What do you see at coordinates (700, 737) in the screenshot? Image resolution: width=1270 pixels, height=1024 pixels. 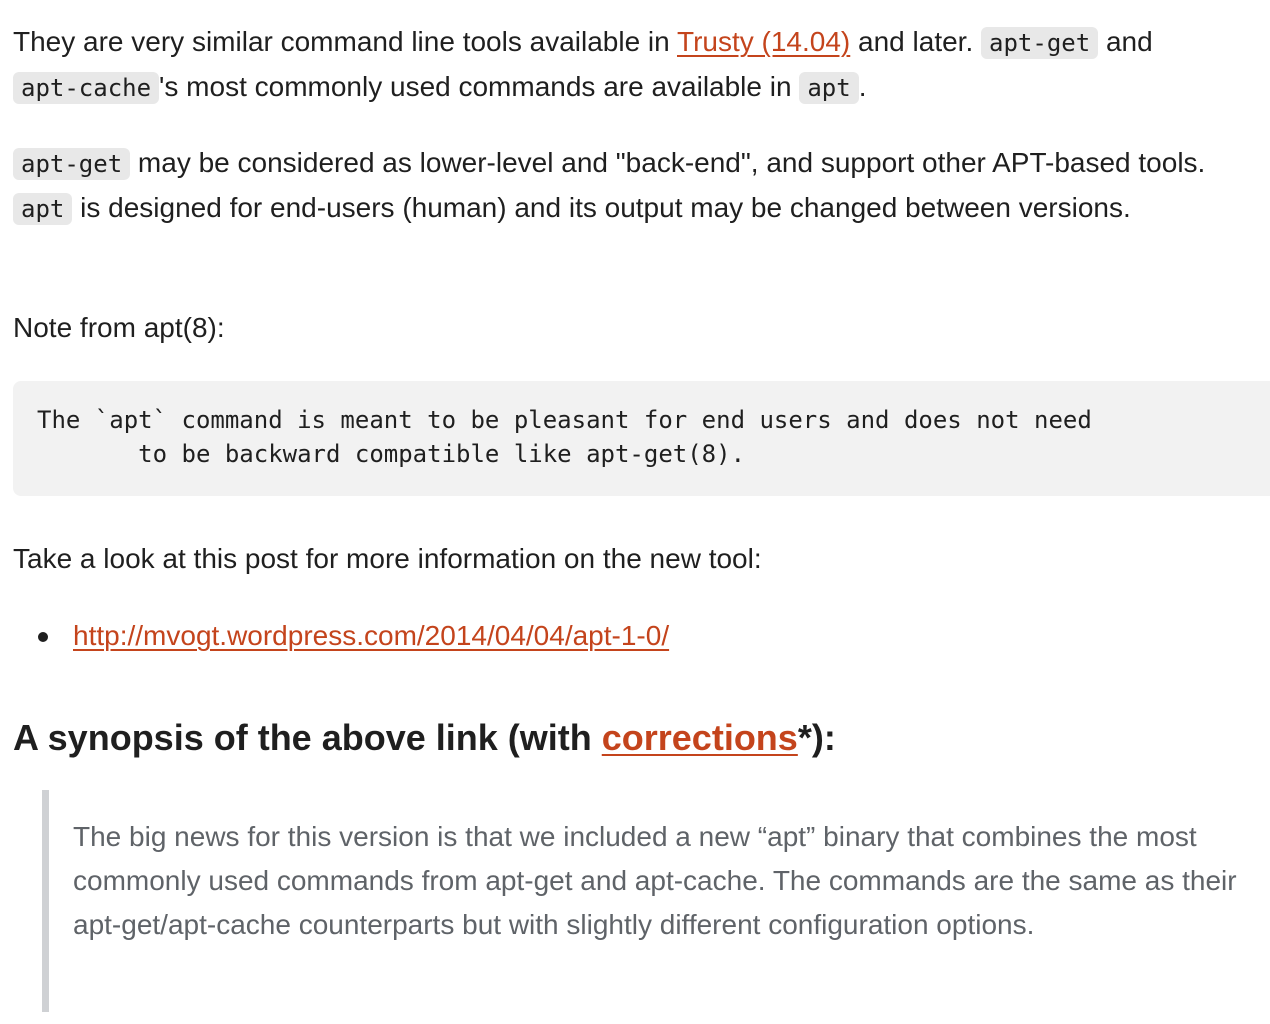 I see `corrections-link: corrections` at bounding box center [700, 737].